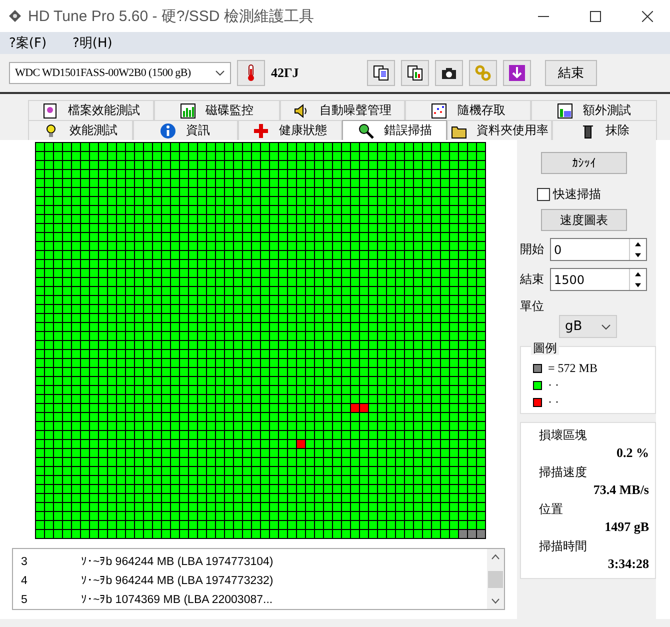 The width and height of the screenshot is (670, 627). I want to click on checkbox, so click(543, 194).